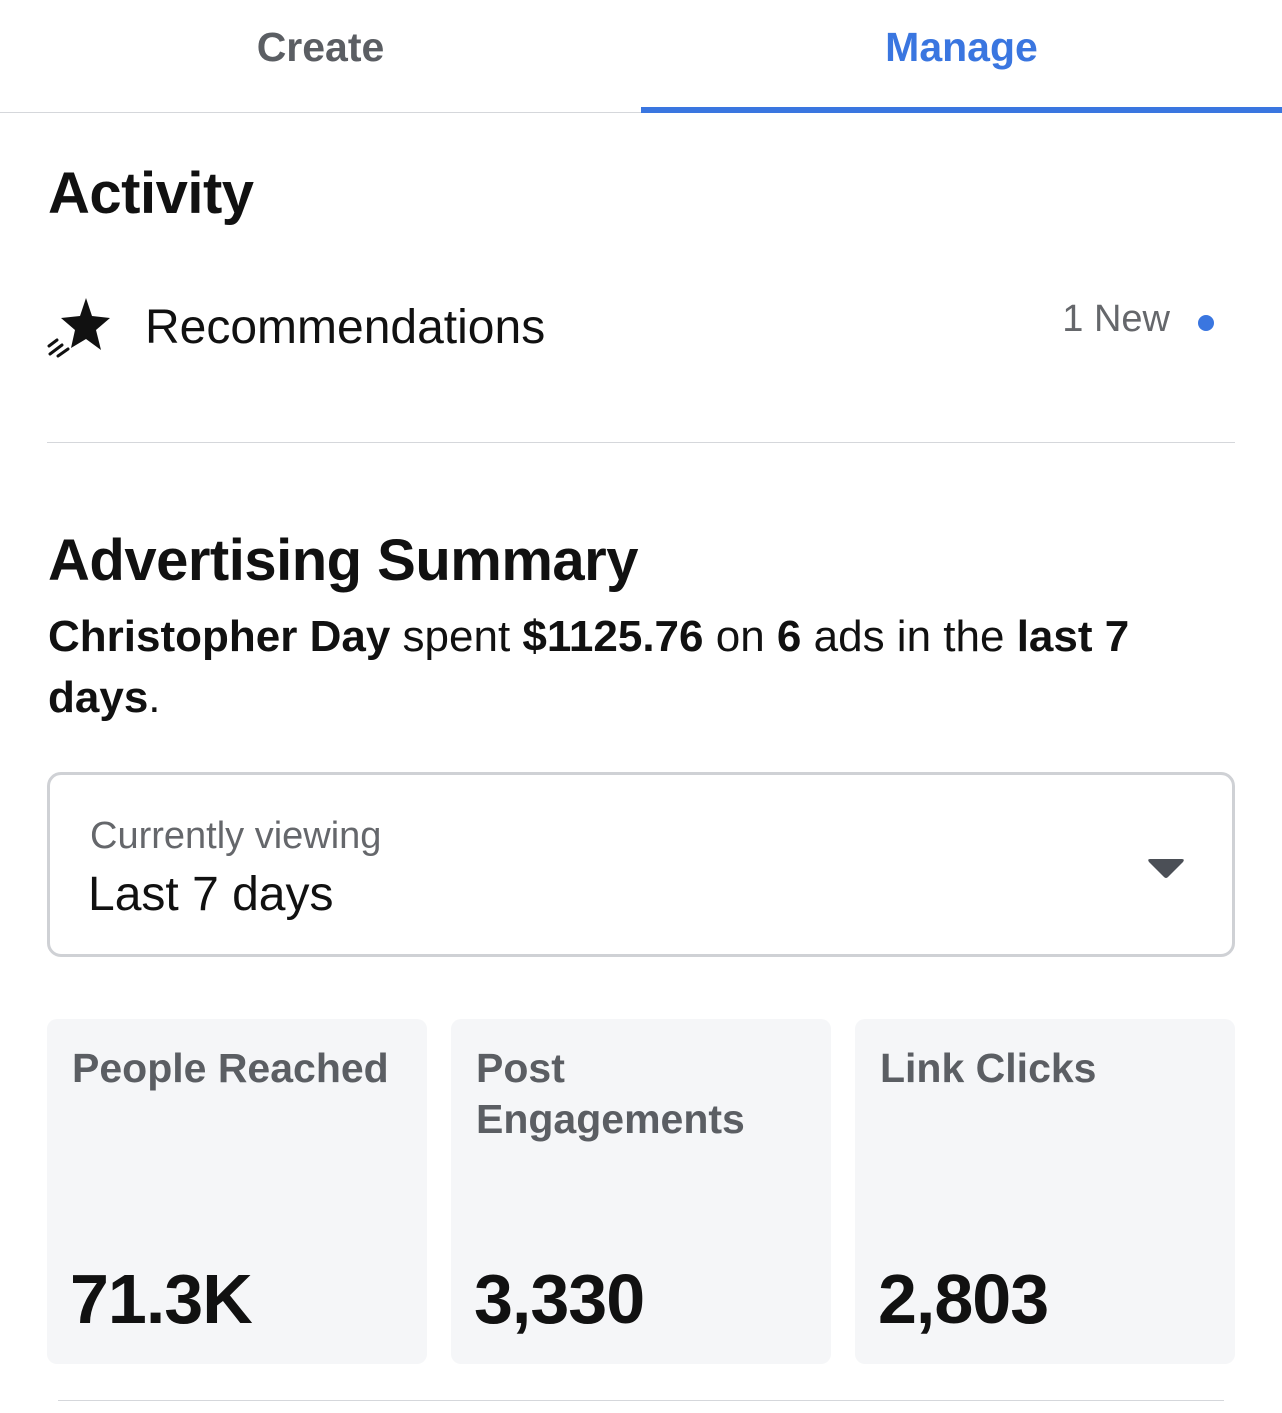  I want to click on tab-create: Create, so click(320, 56).